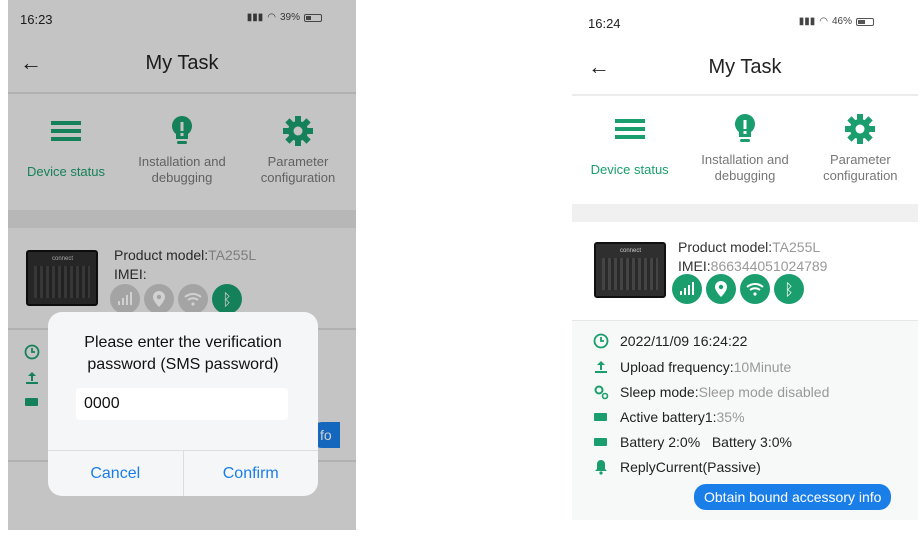 The image size is (924, 542). Describe the element at coordinates (710, 392) in the screenshot. I see `sleep-mode-row: Sleep mode:Sleep mode disabled` at that location.